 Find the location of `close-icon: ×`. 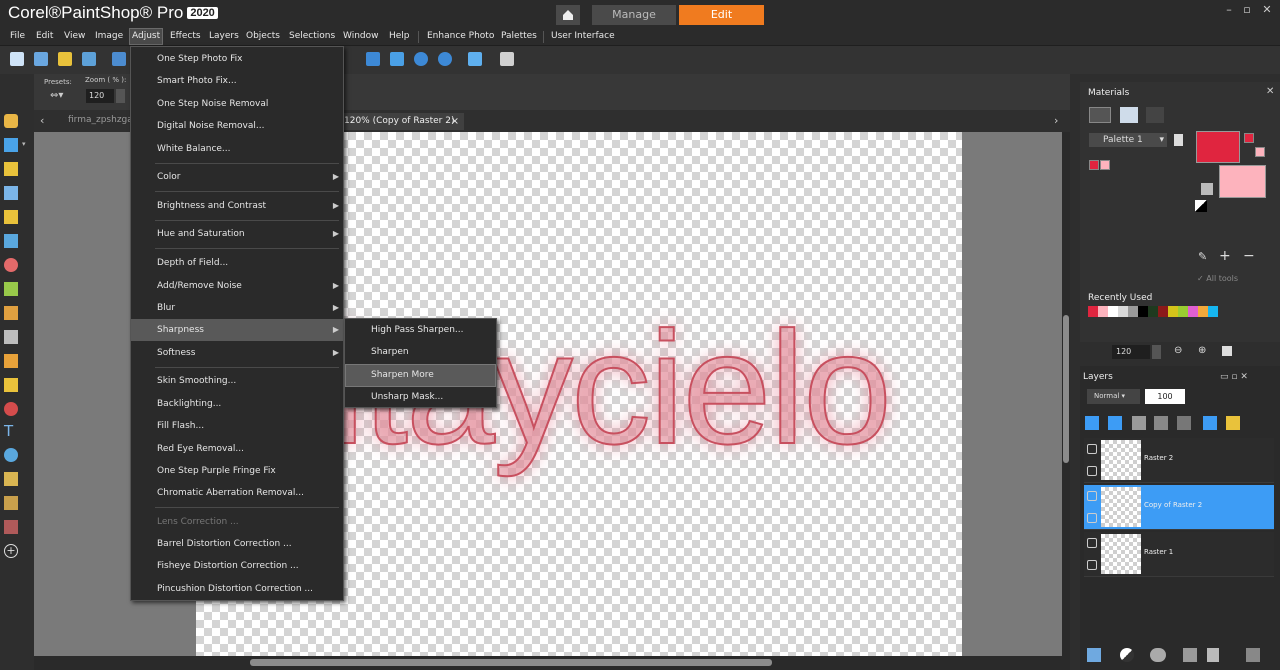

close-icon: × is located at coordinates (455, 121).